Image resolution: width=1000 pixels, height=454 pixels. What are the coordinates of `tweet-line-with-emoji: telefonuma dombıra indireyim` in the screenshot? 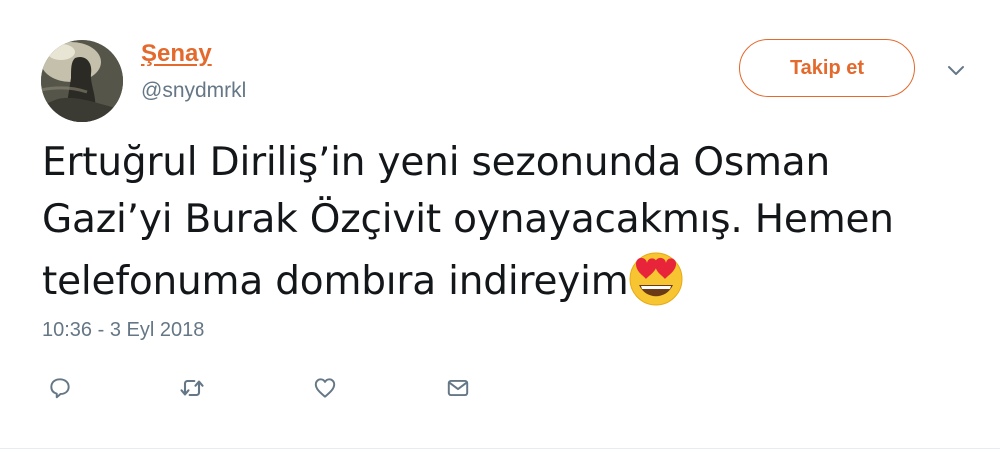 It's located at (492, 279).